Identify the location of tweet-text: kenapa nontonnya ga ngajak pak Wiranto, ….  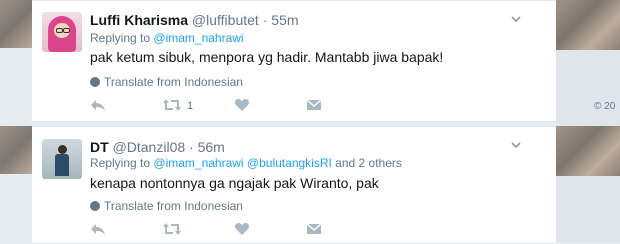
(234, 183).